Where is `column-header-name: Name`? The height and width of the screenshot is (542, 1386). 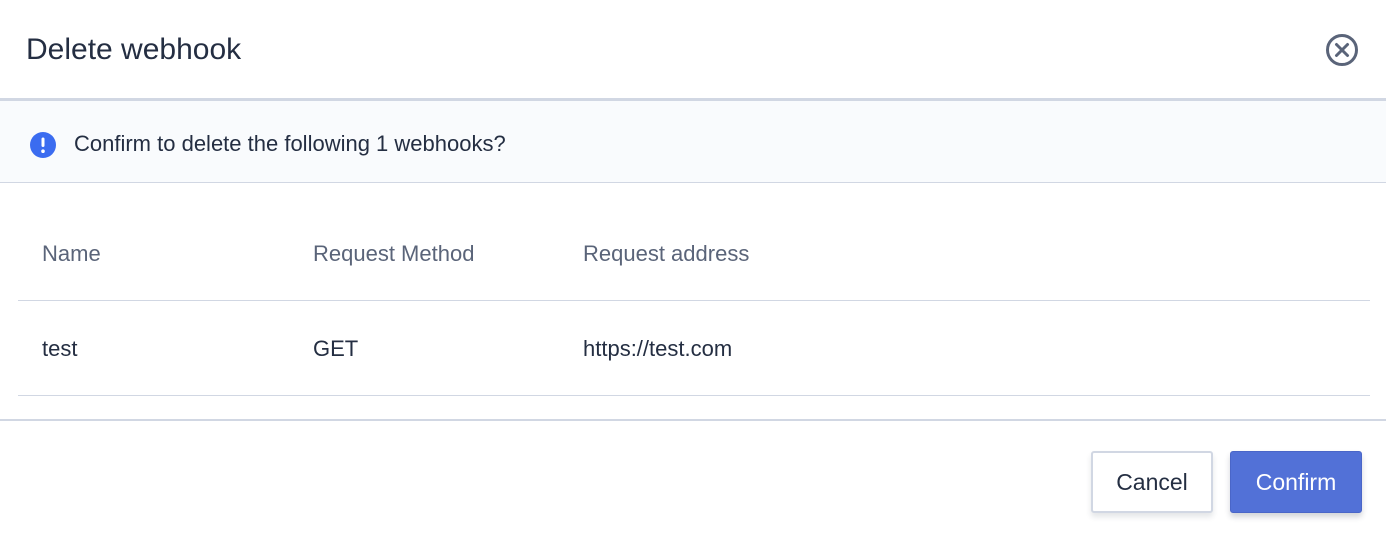
column-header-name: Name is located at coordinates (71, 253).